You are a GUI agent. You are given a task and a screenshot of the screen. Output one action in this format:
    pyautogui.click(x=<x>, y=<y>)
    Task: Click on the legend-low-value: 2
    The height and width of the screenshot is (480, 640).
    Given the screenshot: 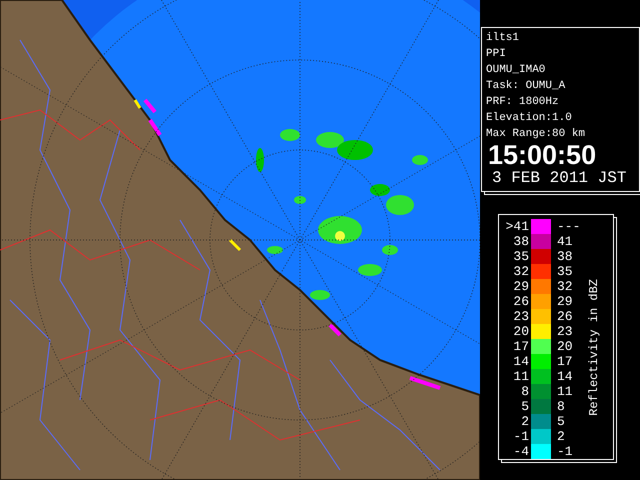 What is the action you would take?
    pyautogui.click(x=524, y=421)
    